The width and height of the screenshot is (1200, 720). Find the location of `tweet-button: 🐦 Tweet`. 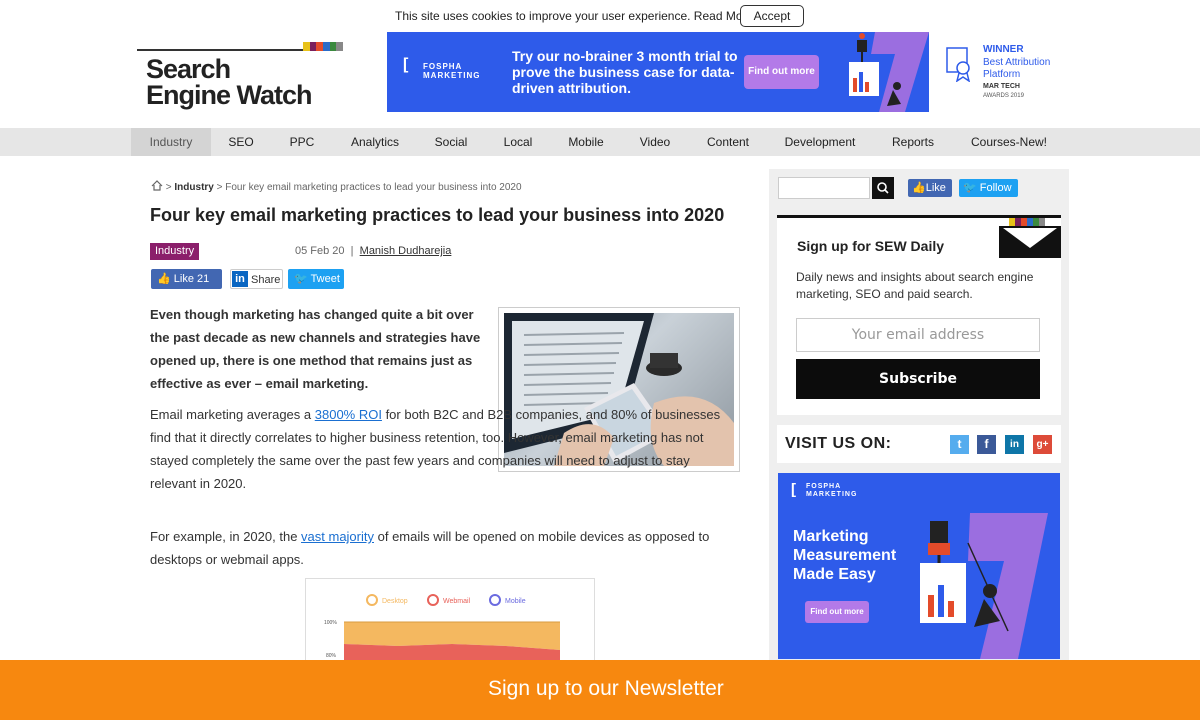

tweet-button: 🐦 Tweet is located at coordinates (316, 279).